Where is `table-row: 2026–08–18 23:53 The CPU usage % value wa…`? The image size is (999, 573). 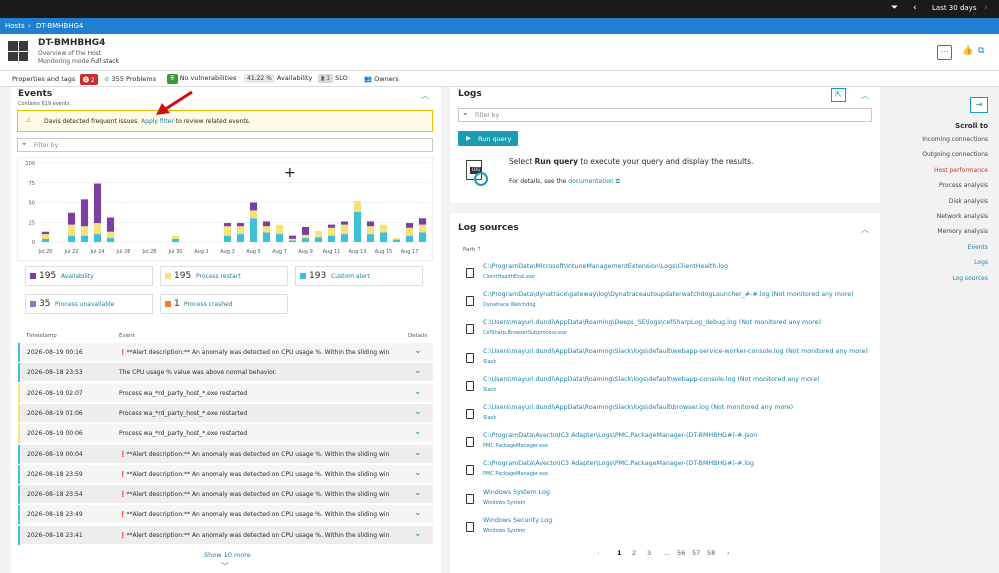
table-row: 2026–08–18 23:53 The CPU usage % value wa… is located at coordinates (225, 373).